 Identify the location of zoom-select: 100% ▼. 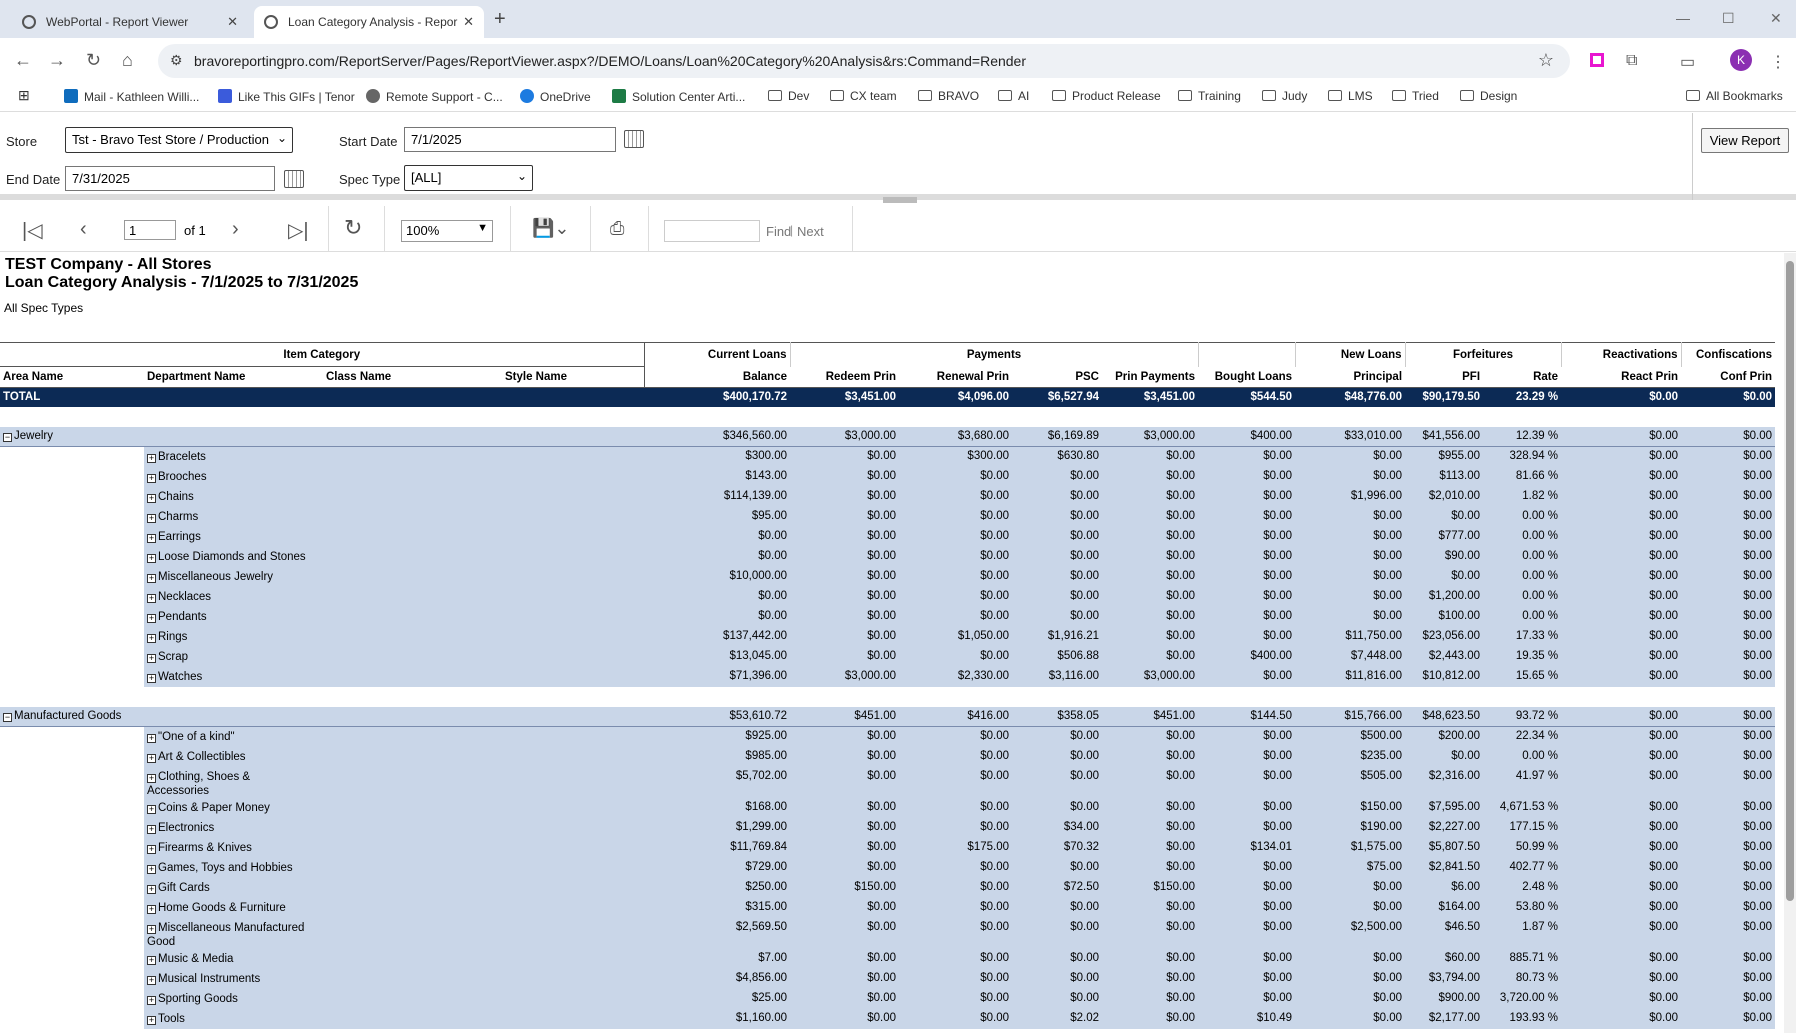
(447, 231).